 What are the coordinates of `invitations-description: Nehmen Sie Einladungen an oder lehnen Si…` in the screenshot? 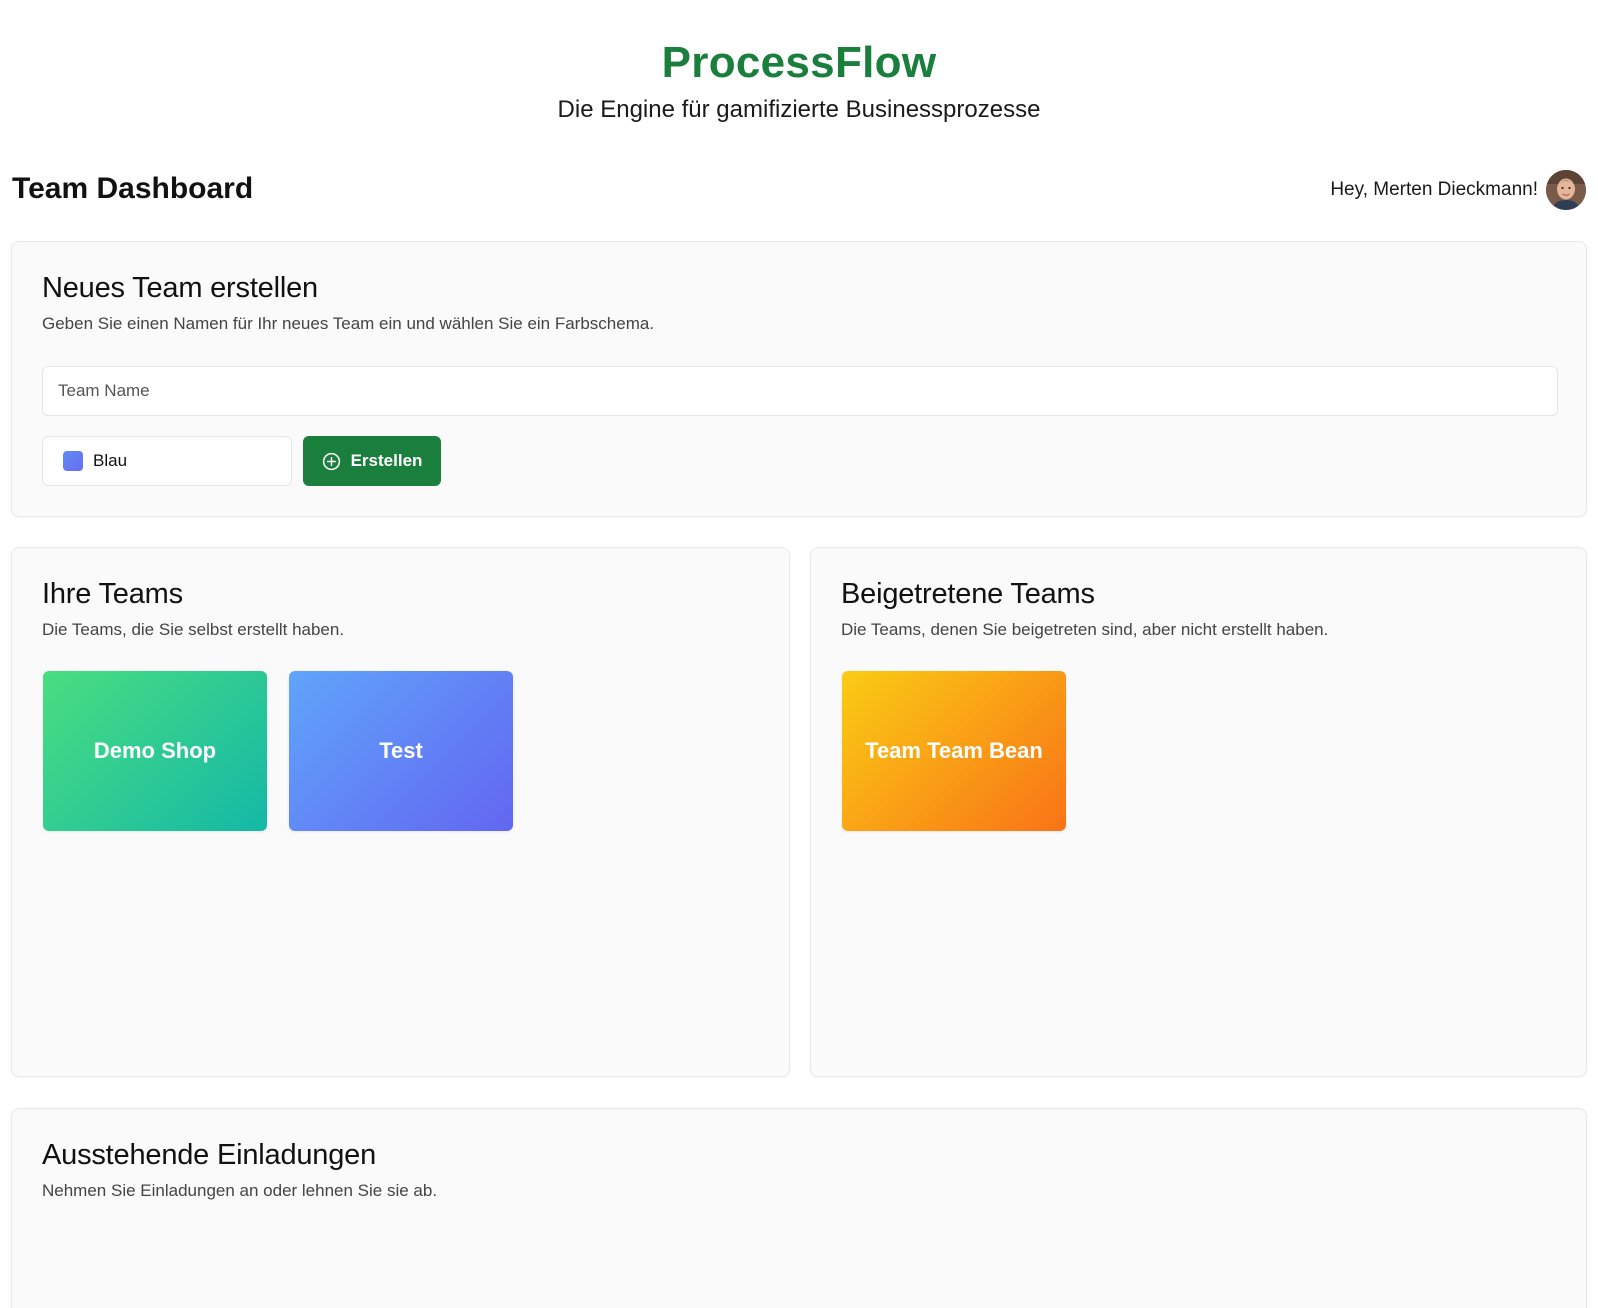 It's located at (240, 1190).